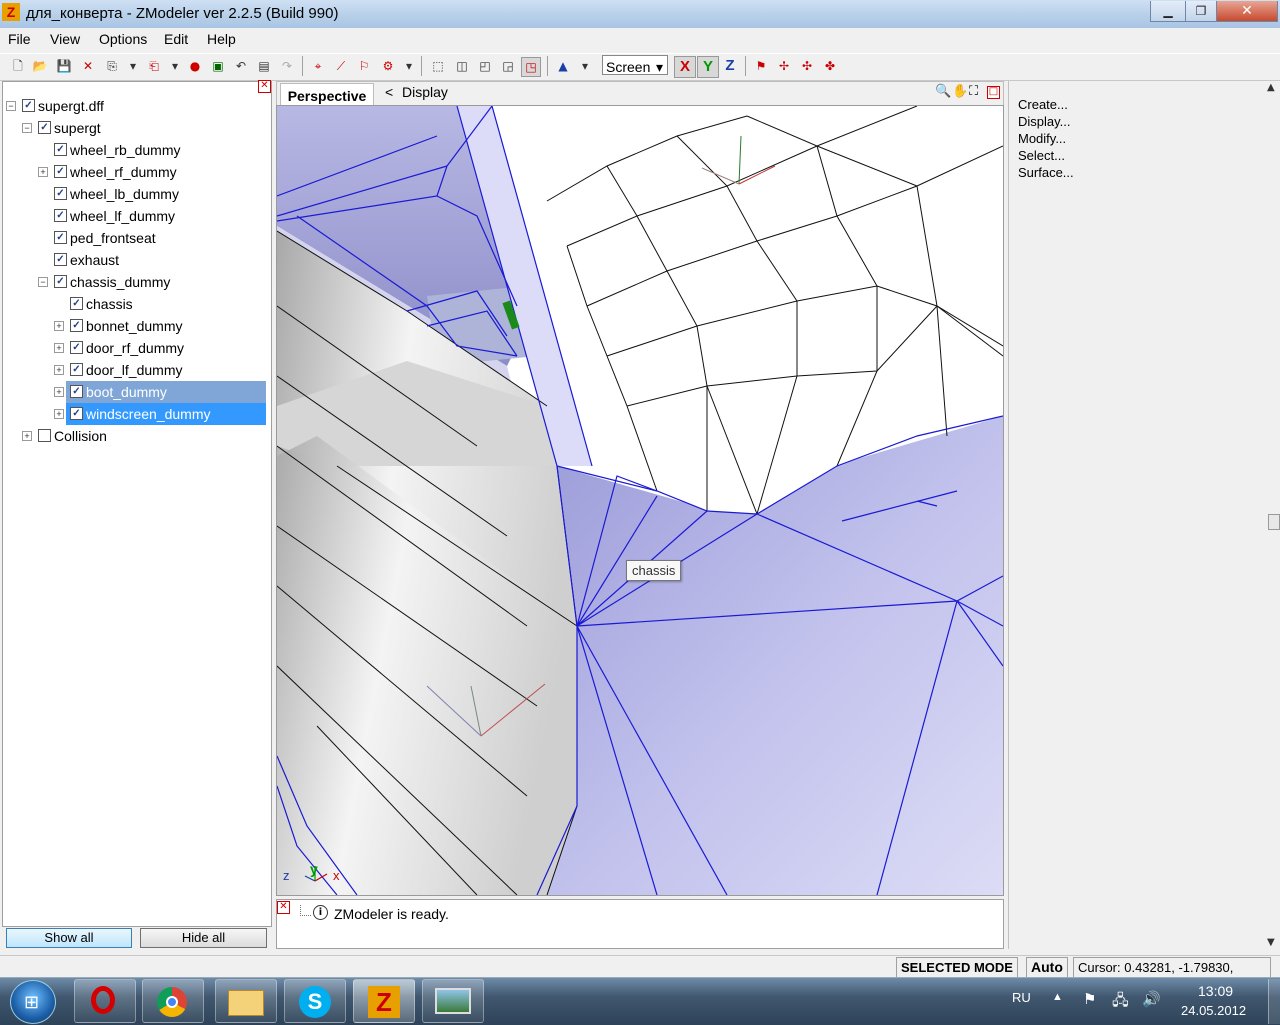 This screenshot has width=1280, height=1025. Describe the element at coordinates (112, 66) in the screenshot. I see `import-icon: ⎘` at that location.